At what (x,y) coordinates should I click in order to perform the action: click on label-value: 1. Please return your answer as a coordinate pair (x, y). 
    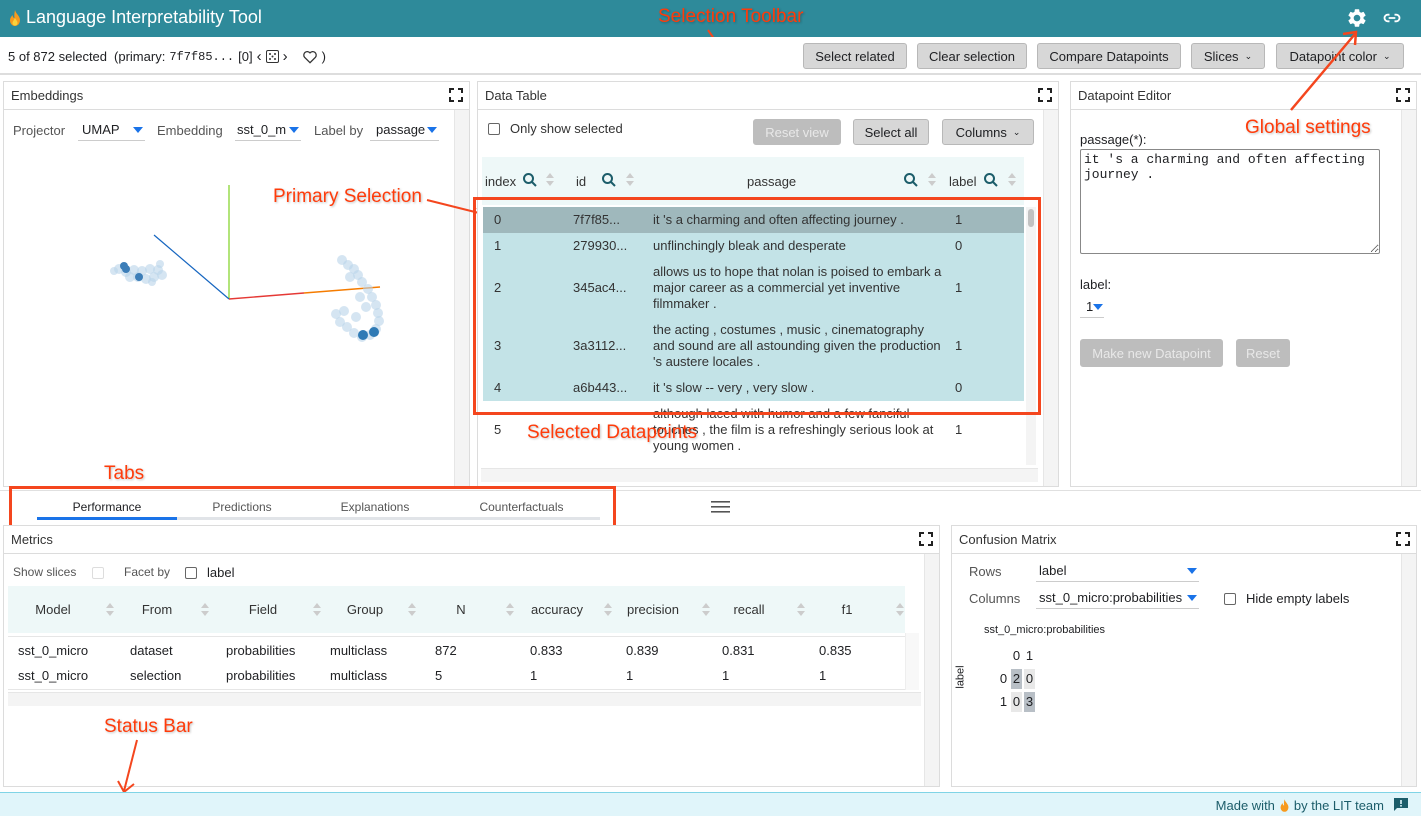
    Looking at the image, I should click on (1090, 306).